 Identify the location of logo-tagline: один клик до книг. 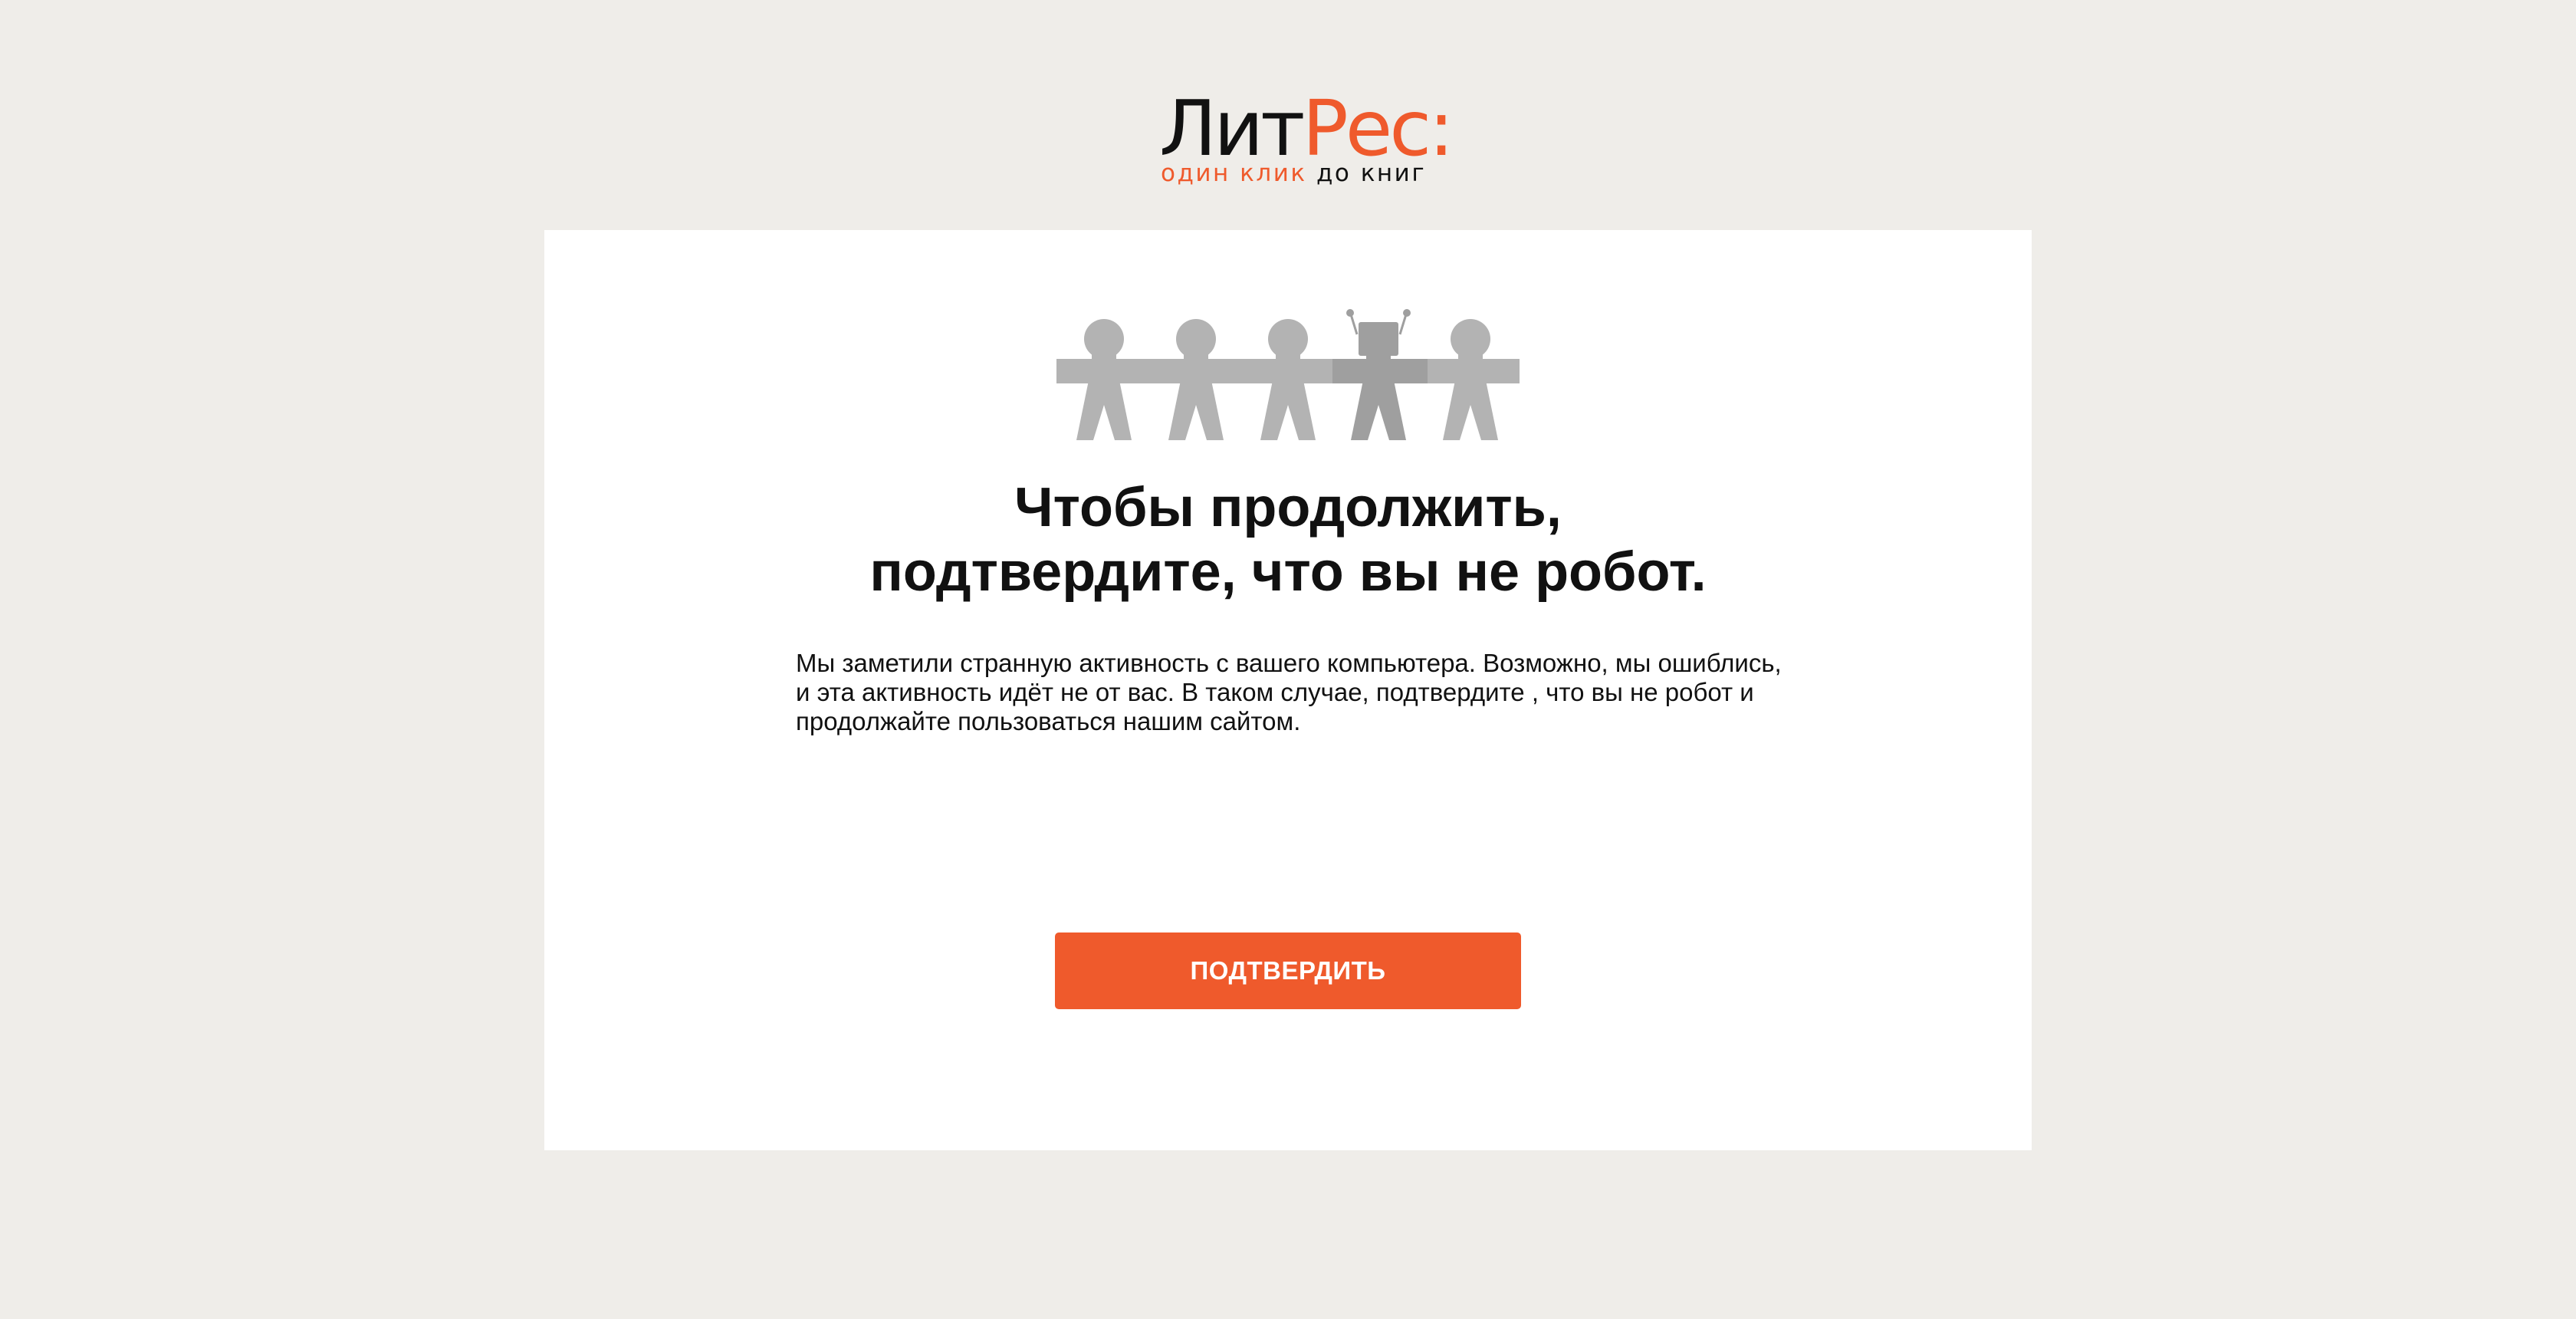
(1293, 173).